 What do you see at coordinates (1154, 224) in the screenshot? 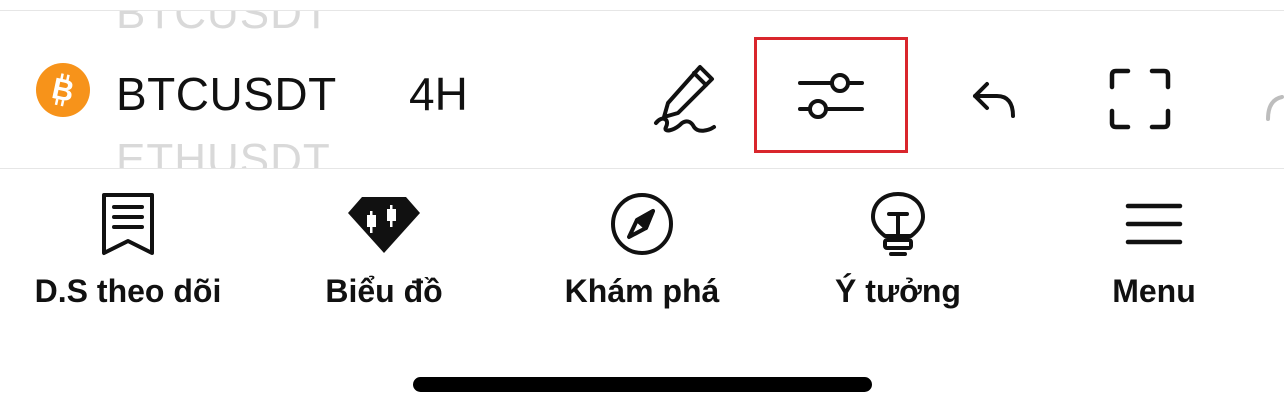
I see `hamburger-icon` at bounding box center [1154, 224].